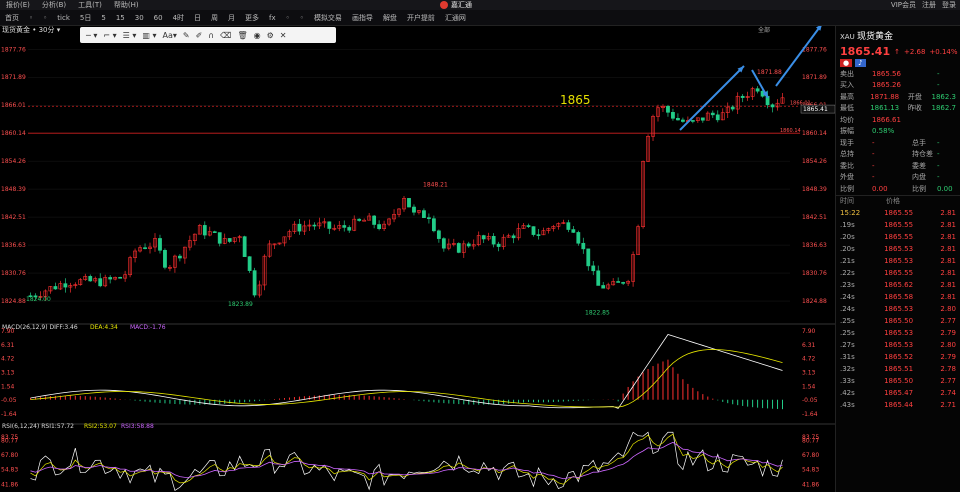 The width and height of the screenshot is (960, 492). I want to click on menu-item: 报价(E), so click(18, 5).